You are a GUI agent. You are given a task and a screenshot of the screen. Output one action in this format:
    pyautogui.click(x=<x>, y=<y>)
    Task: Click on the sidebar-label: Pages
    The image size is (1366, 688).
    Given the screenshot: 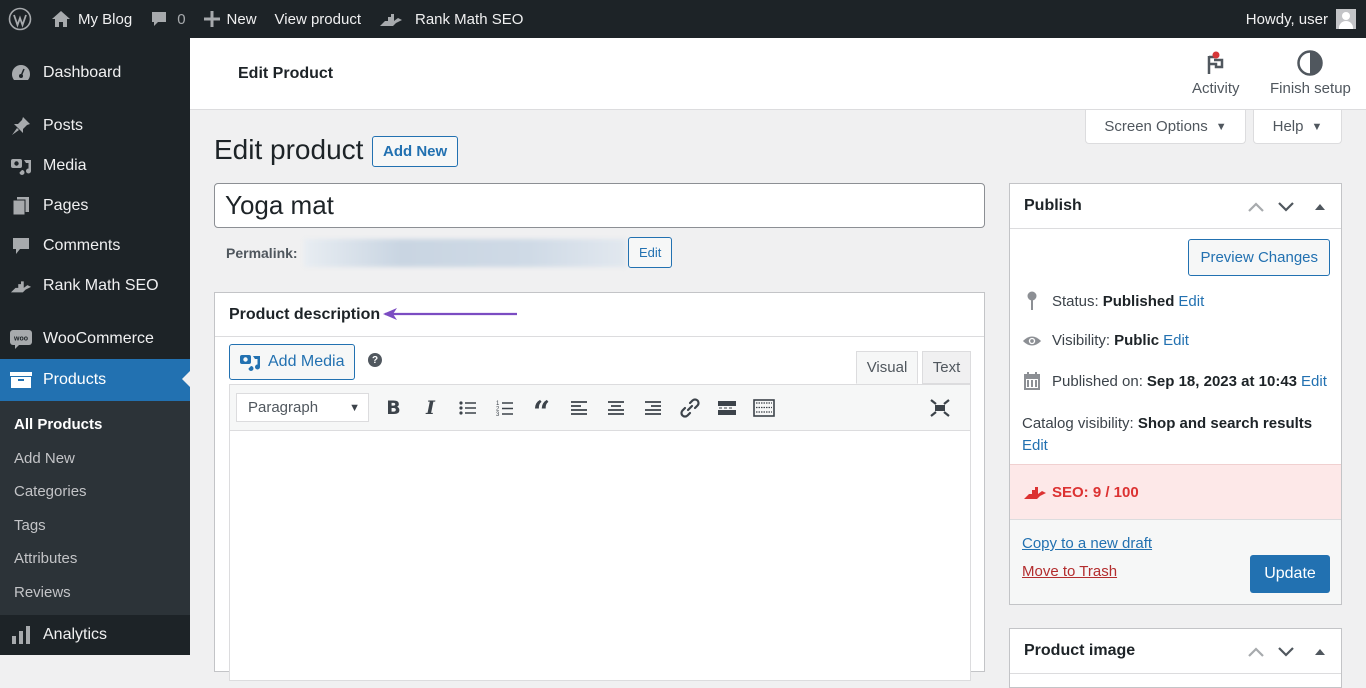 What is the action you would take?
    pyautogui.click(x=66, y=205)
    